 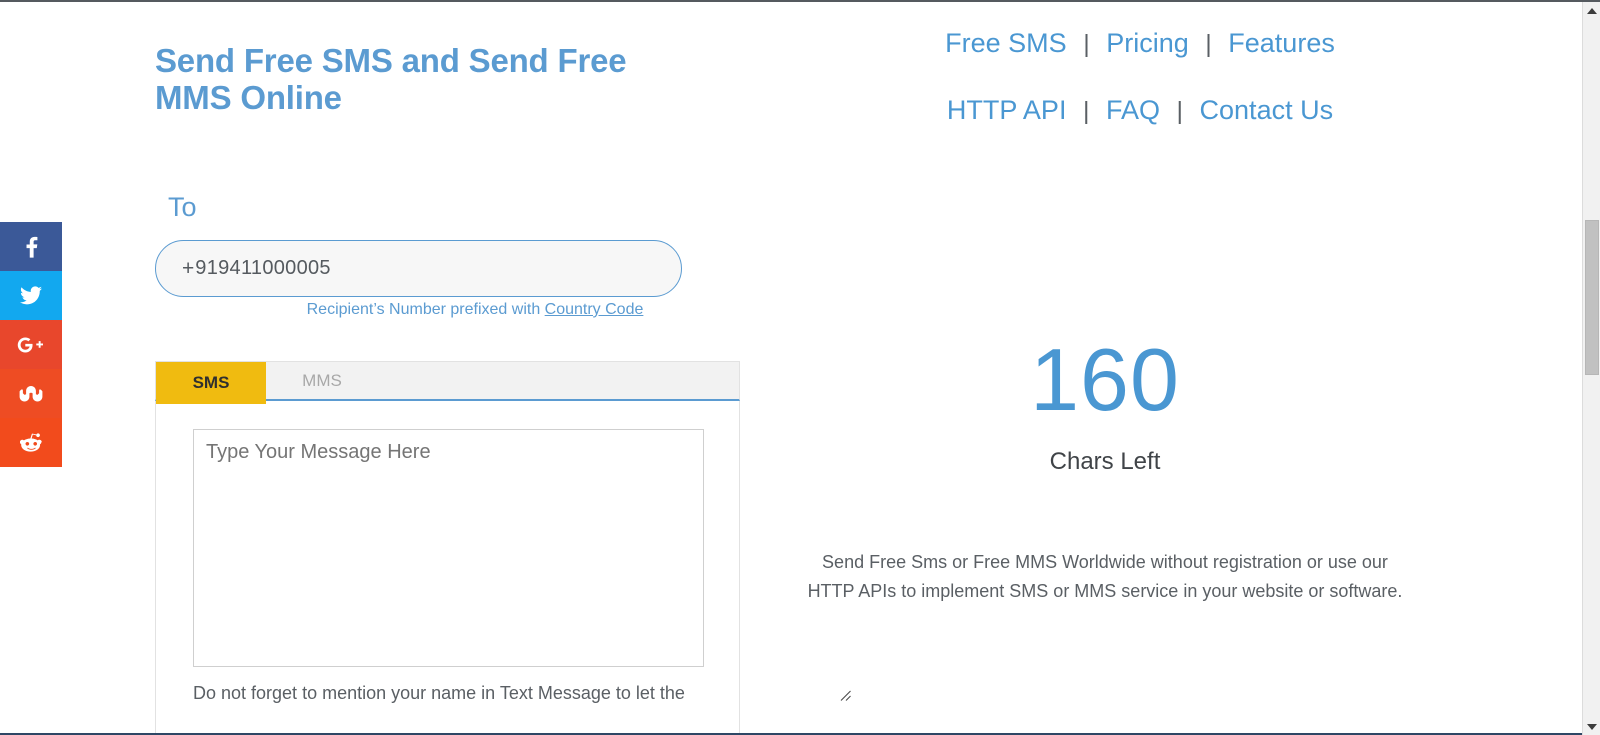 I want to click on social-share-reddit, so click(x=31, y=442).